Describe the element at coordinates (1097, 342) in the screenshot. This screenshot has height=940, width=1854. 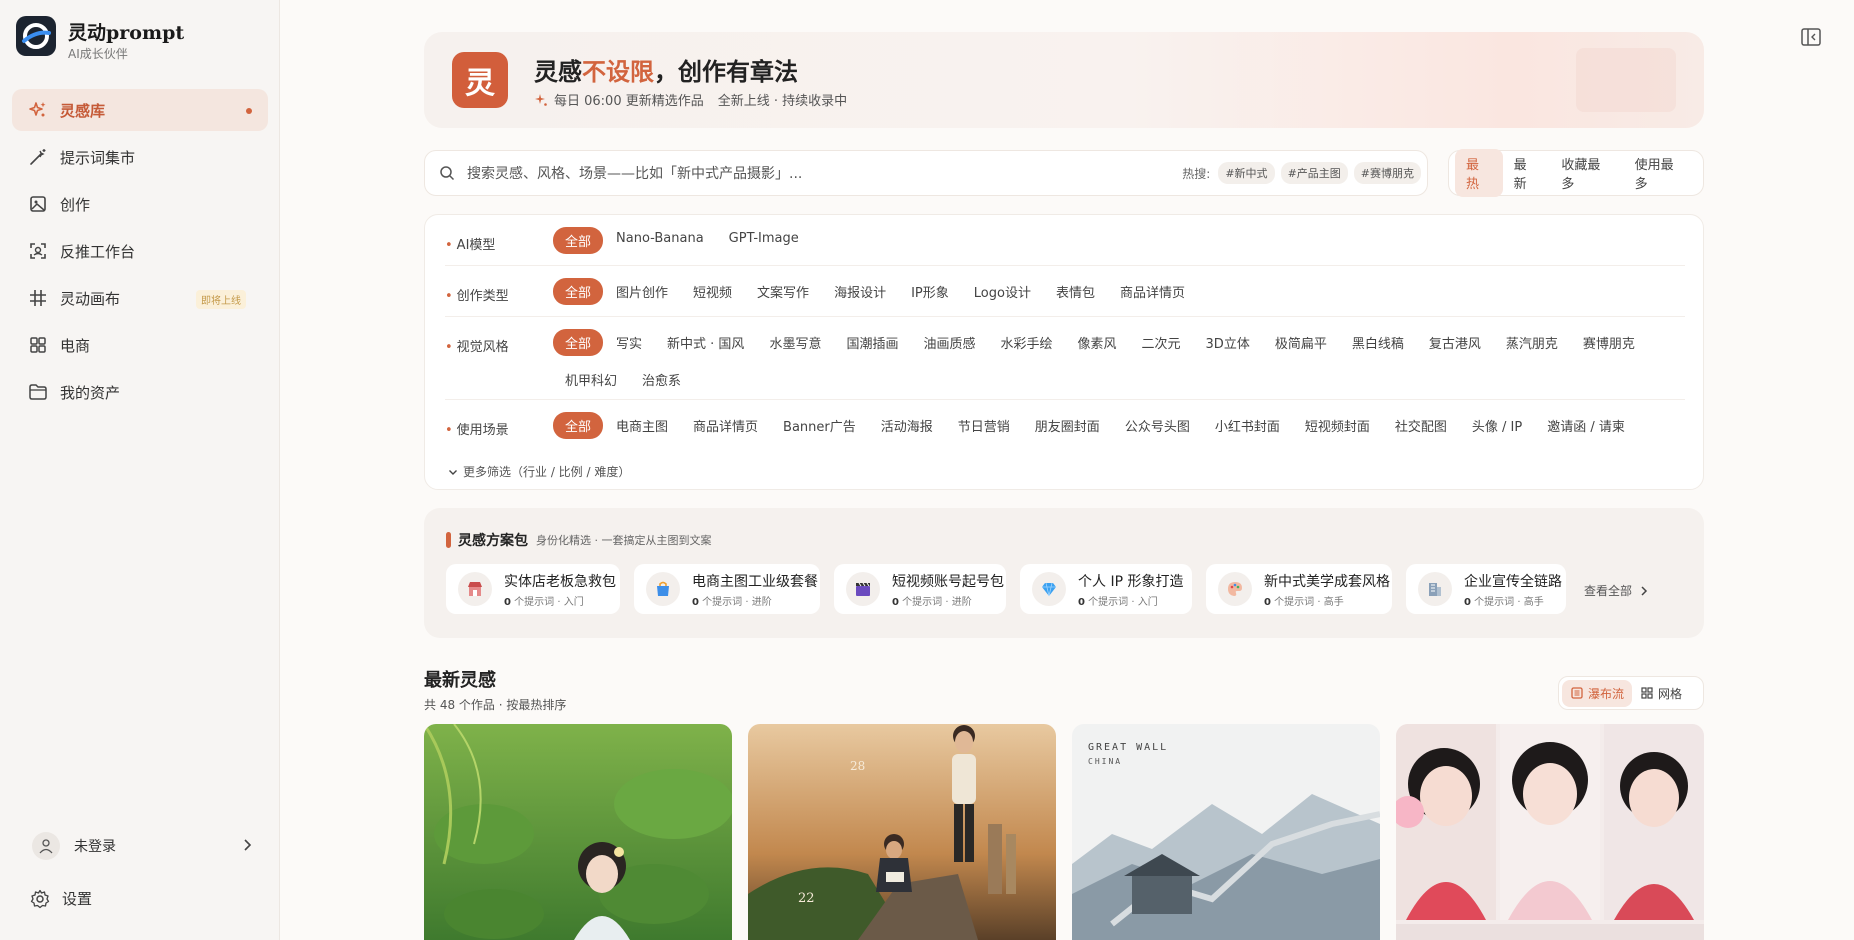
I see `chip: 像素风` at that location.